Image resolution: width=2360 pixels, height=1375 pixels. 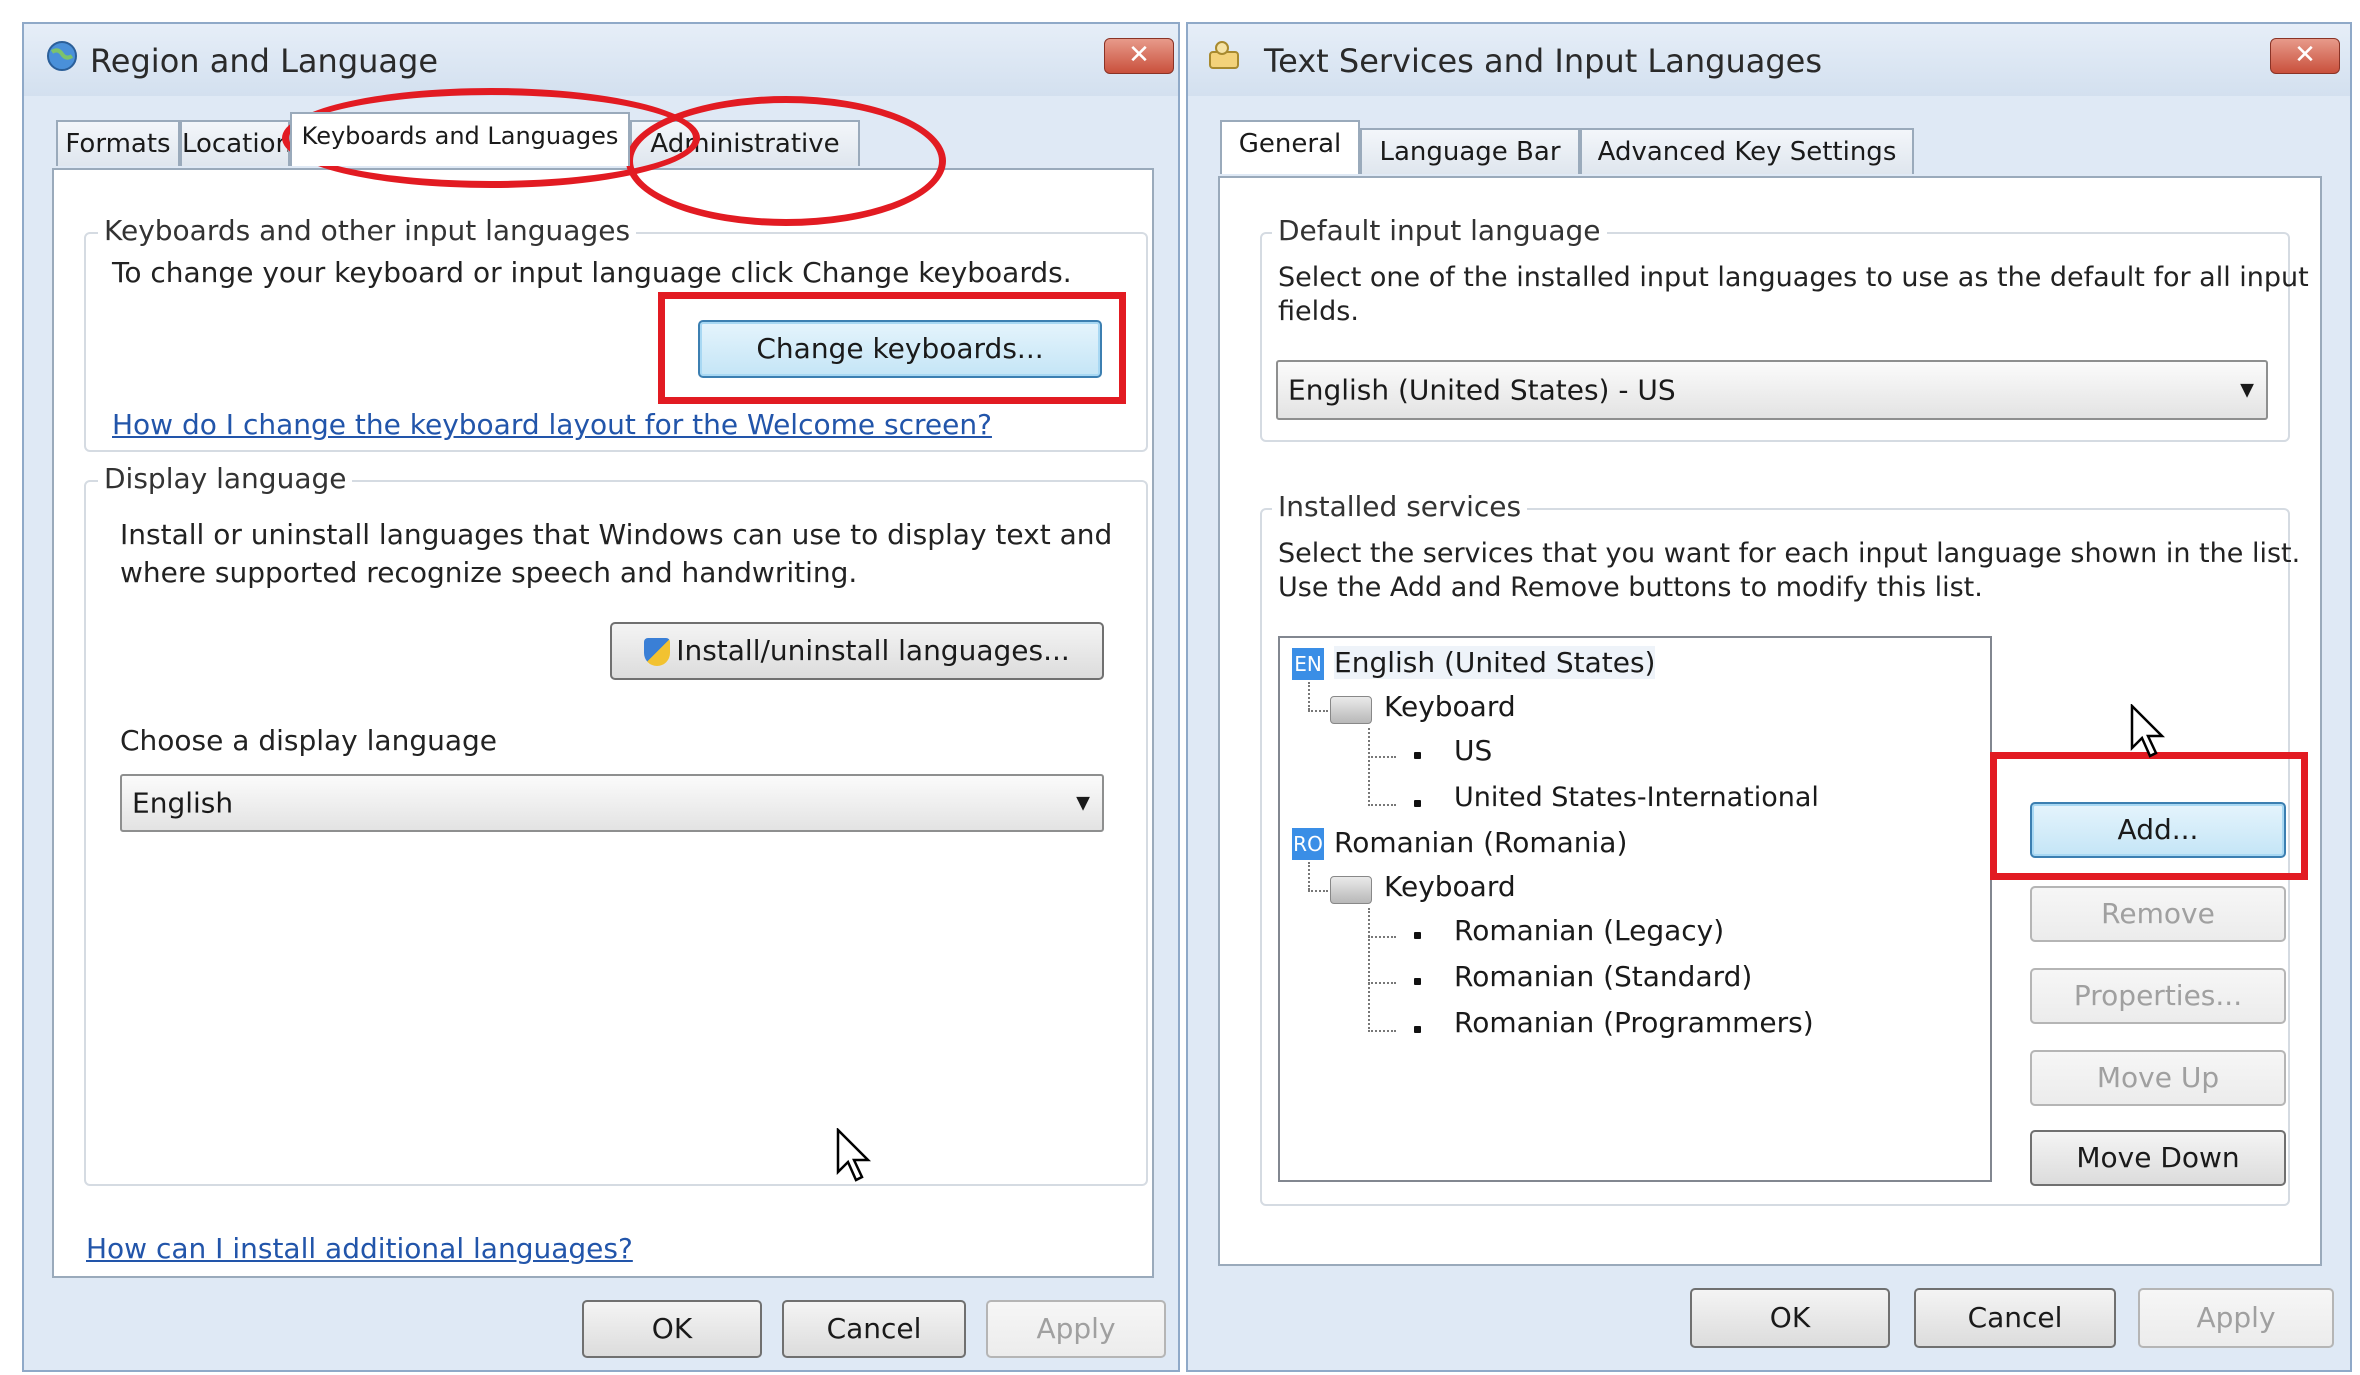 What do you see at coordinates (359, 1248) in the screenshot?
I see `install-additional-languages-link: How can I install additional languages?` at bounding box center [359, 1248].